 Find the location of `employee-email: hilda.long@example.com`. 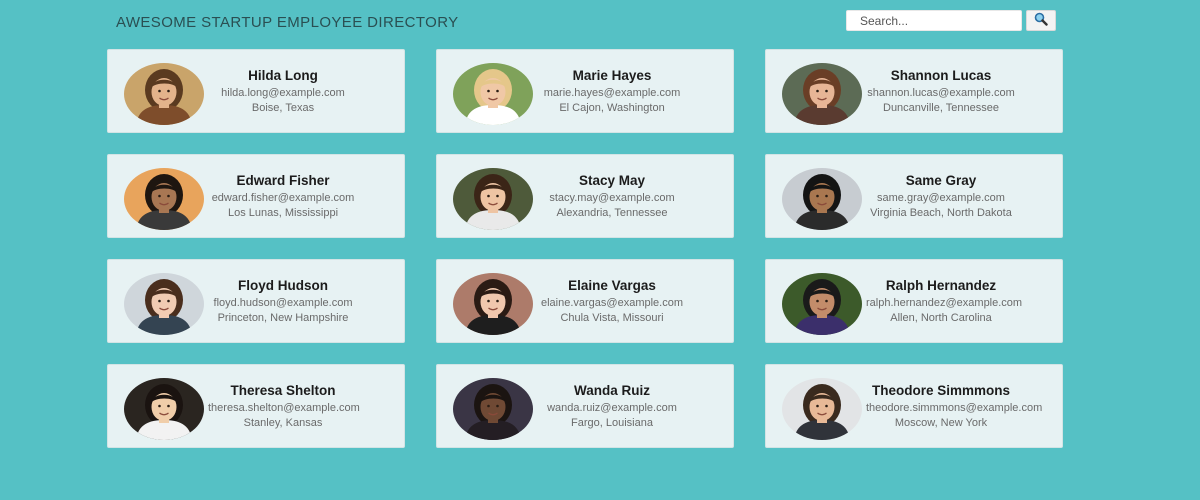

employee-email: hilda.long@example.com is located at coordinates (283, 93).